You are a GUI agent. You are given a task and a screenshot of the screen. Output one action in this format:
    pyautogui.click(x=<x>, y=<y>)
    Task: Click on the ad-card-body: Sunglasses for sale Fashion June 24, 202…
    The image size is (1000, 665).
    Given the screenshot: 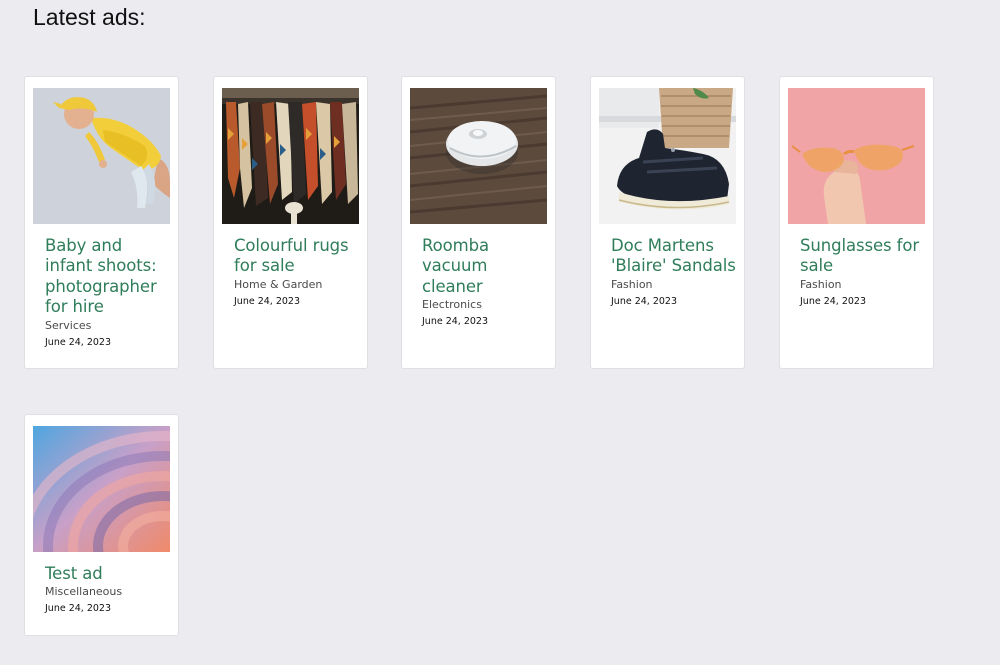 What is the action you would take?
    pyautogui.click(x=862, y=272)
    